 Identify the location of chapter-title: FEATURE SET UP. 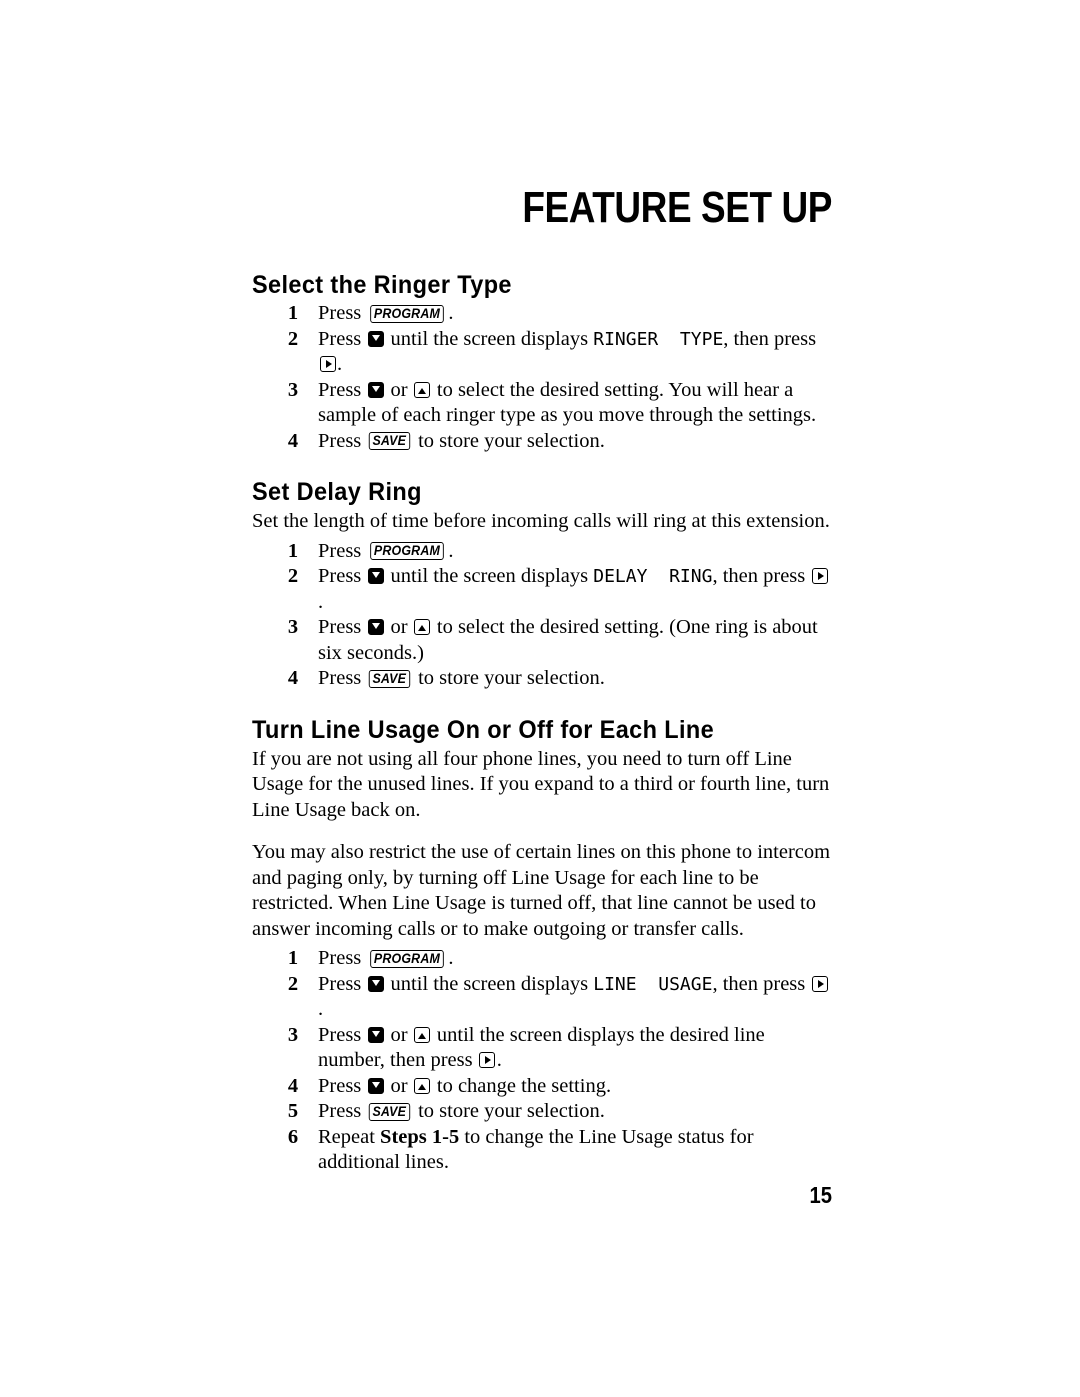
(677, 207).